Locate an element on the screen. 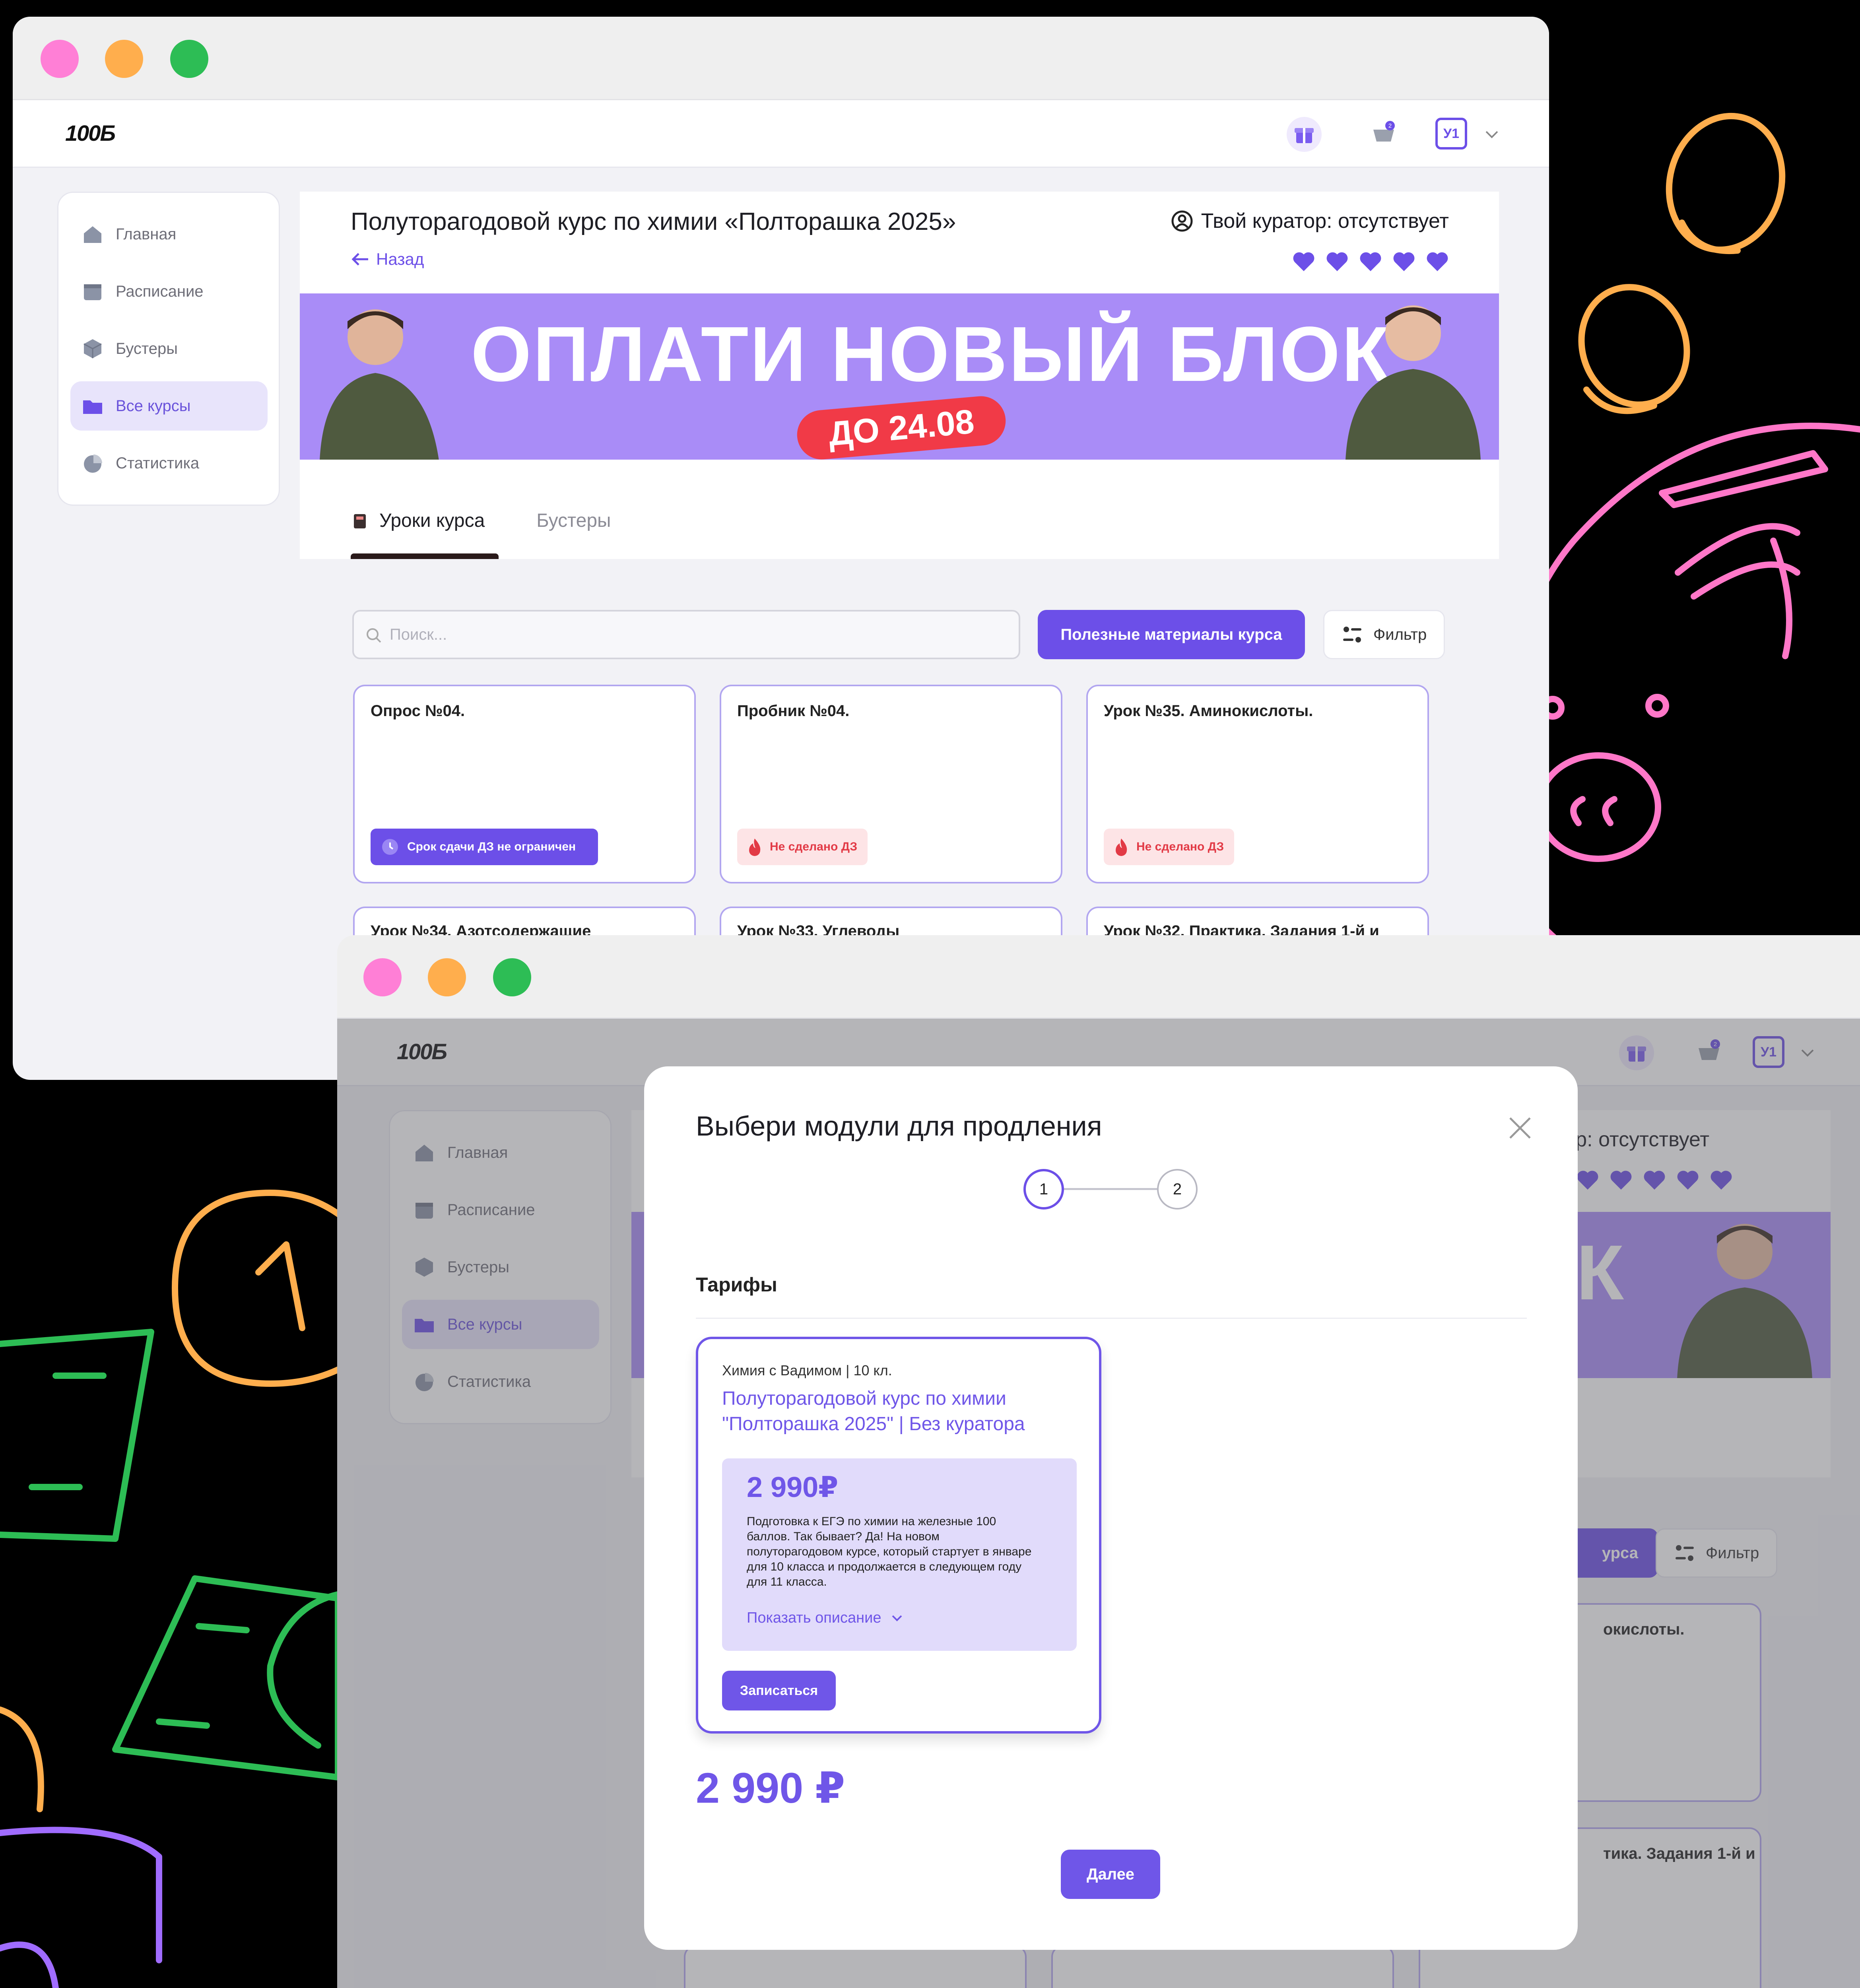 The image size is (1860, 1988). lesson-card: Урок №35. Аминокислоты. Не сделано ДЗ is located at coordinates (1257, 784).